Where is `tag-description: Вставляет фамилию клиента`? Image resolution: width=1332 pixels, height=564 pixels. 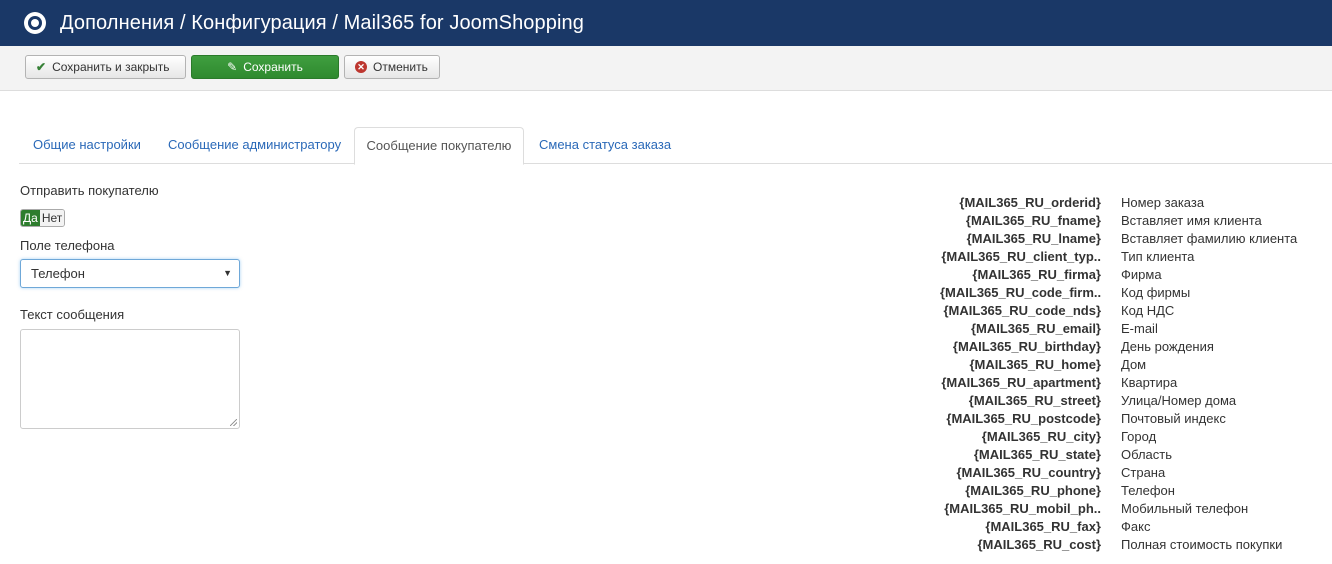 tag-description: Вставляет фамилию клиента is located at coordinates (1209, 238).